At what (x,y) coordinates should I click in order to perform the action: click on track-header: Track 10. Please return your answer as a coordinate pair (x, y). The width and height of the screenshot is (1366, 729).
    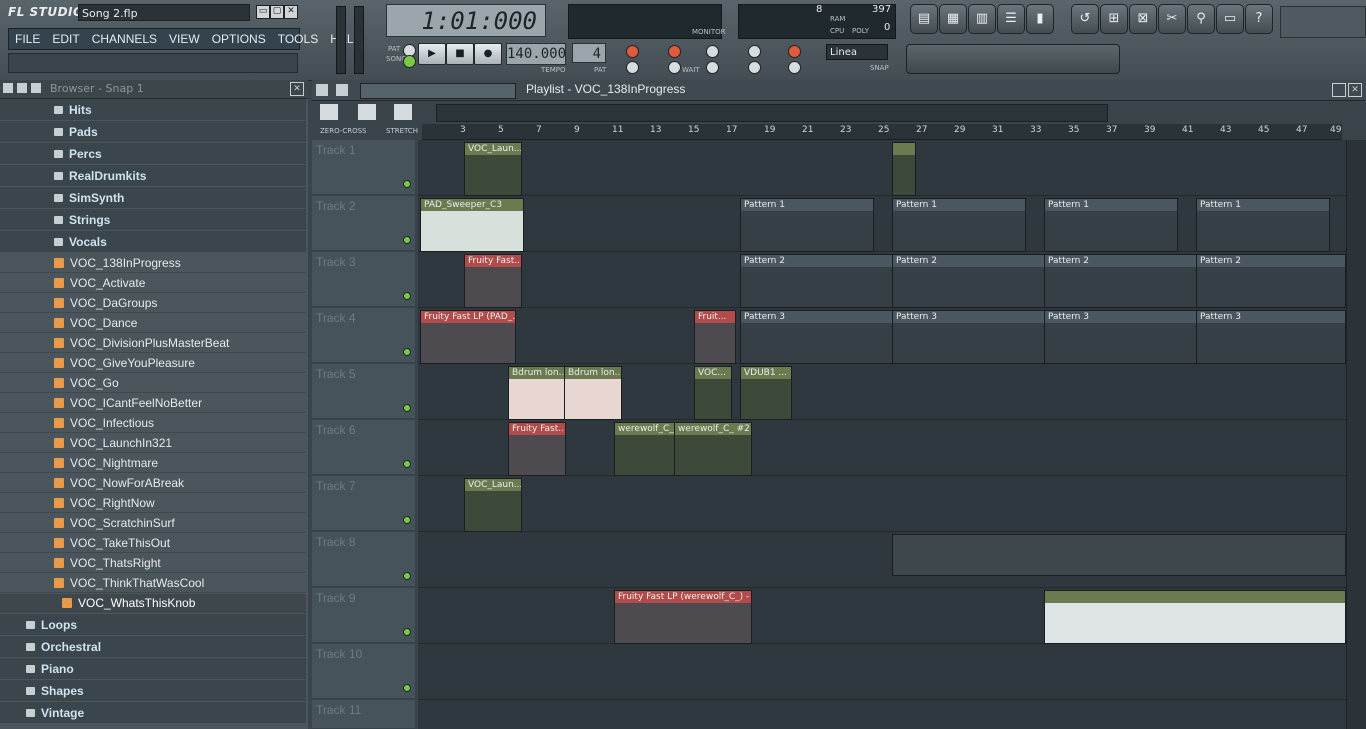
    Looking at the image, I should click on (363, 671).